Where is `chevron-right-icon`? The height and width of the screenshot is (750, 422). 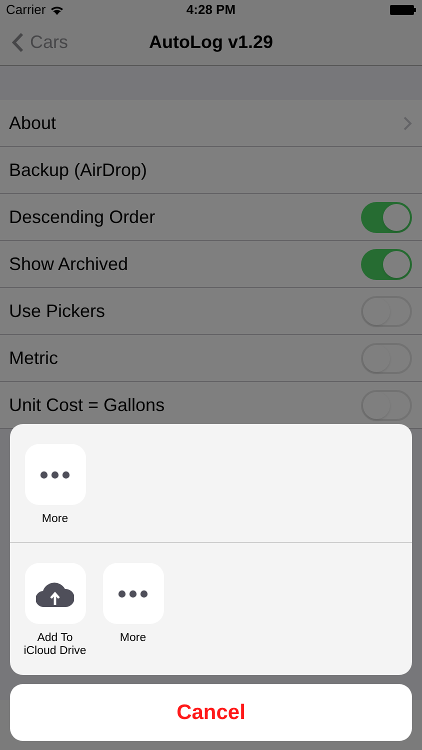
chevron-right-icon is located at coordinates (407, 123).